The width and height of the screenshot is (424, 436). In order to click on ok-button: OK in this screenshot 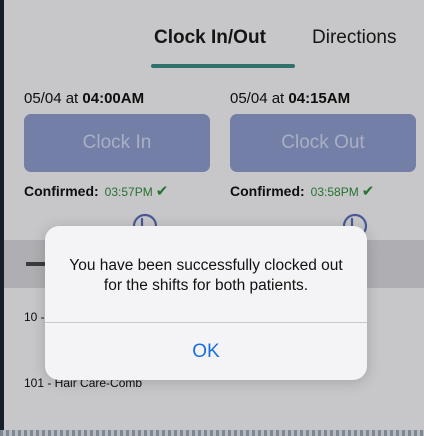, I will do `click(206, 351)`.